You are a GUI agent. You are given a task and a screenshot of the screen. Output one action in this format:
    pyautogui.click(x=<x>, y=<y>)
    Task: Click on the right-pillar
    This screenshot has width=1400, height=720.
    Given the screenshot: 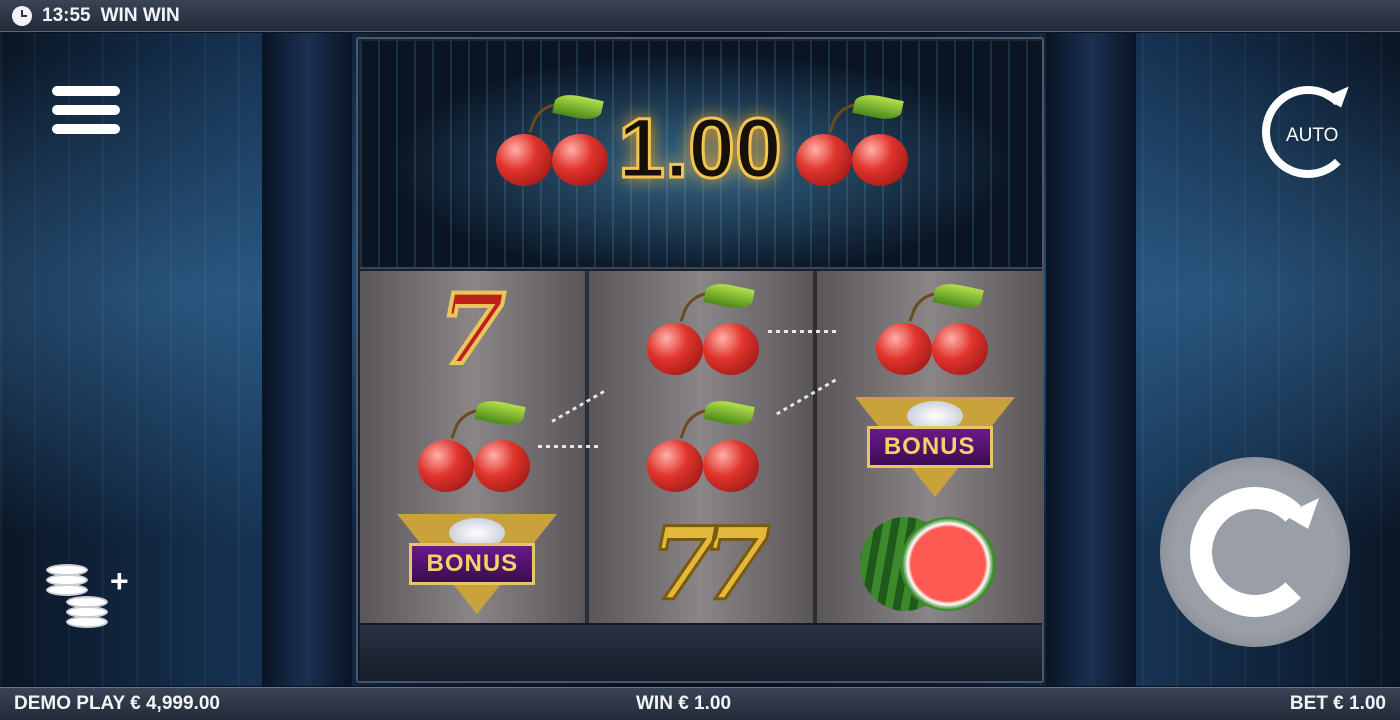 What is the action you would take?
    pyautogui.click(x=1091, y=359)
    